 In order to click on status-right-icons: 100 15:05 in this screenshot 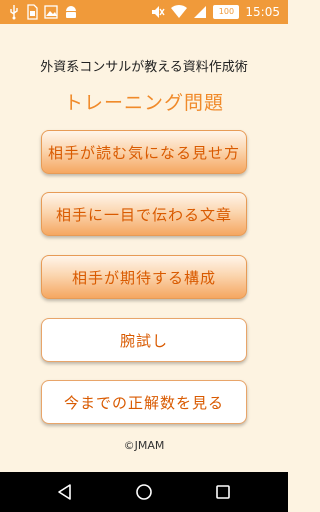, I will do `click(215, 12)`.